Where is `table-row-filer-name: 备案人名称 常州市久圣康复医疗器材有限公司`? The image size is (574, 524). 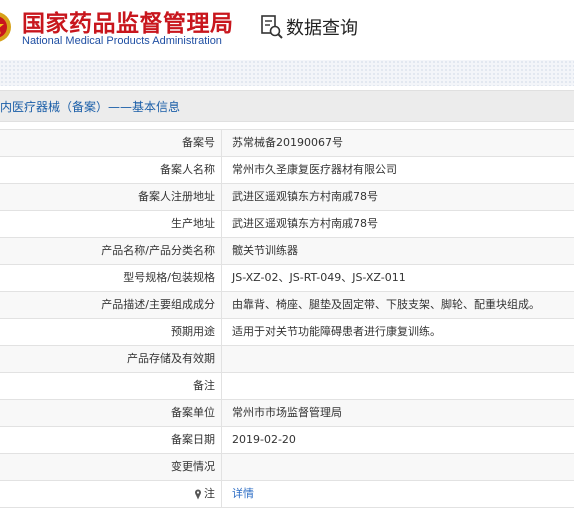 table-row-filer-name: 备案人名称 常州市久圣康复医疗器材有限公司 is located at coordinates (287, 170).